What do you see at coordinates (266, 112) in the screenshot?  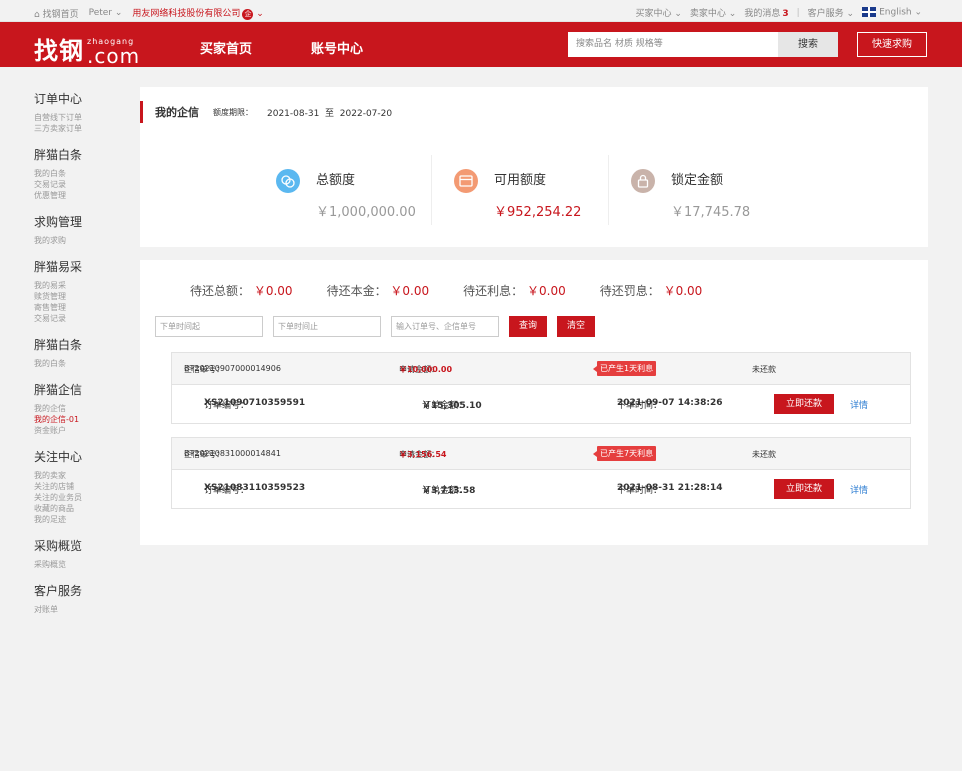 I see `credit-header: 我的企信 额度期限： 2021-08-31 至 2022-07-20` at bounding box center [266, 112].